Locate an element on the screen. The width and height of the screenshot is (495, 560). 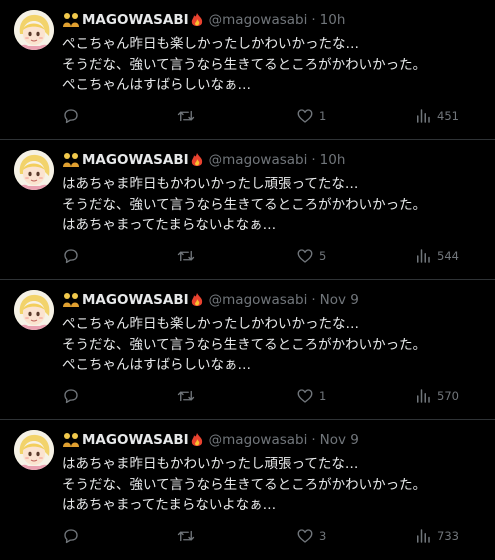
like-count: 5 is located at coordinates (323, 256).